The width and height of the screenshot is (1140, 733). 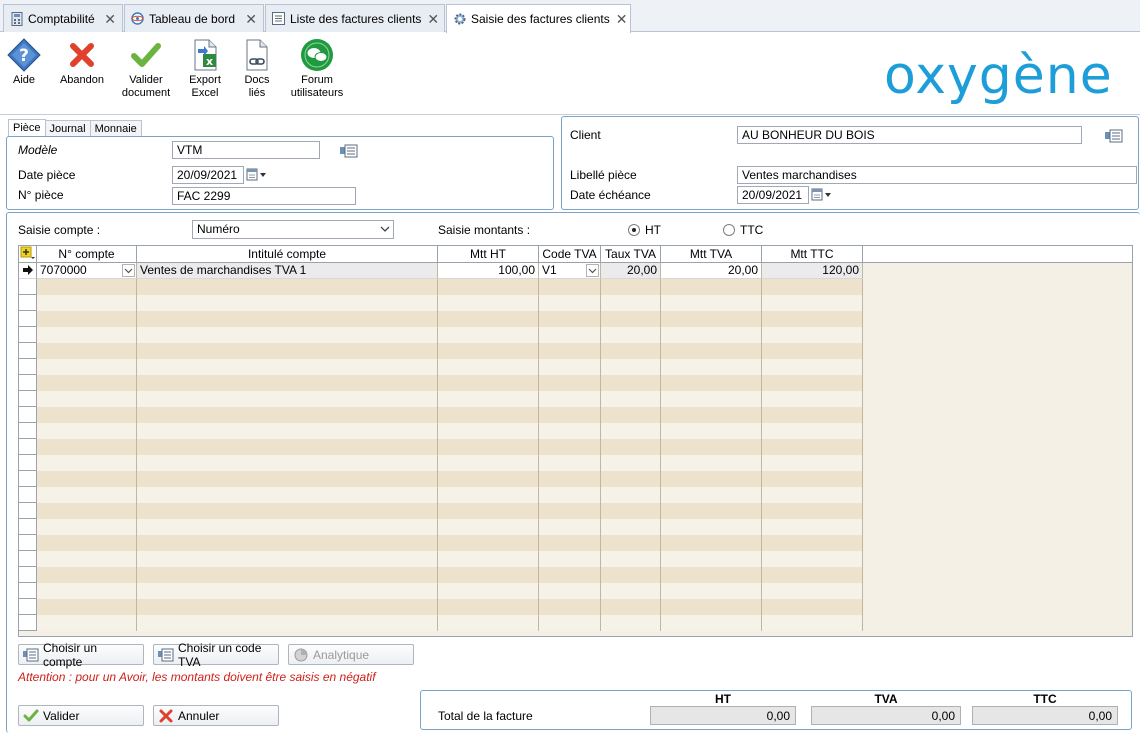 I want to click on date-echeance-field: 20/09/2021, so click(x=773, y=195).